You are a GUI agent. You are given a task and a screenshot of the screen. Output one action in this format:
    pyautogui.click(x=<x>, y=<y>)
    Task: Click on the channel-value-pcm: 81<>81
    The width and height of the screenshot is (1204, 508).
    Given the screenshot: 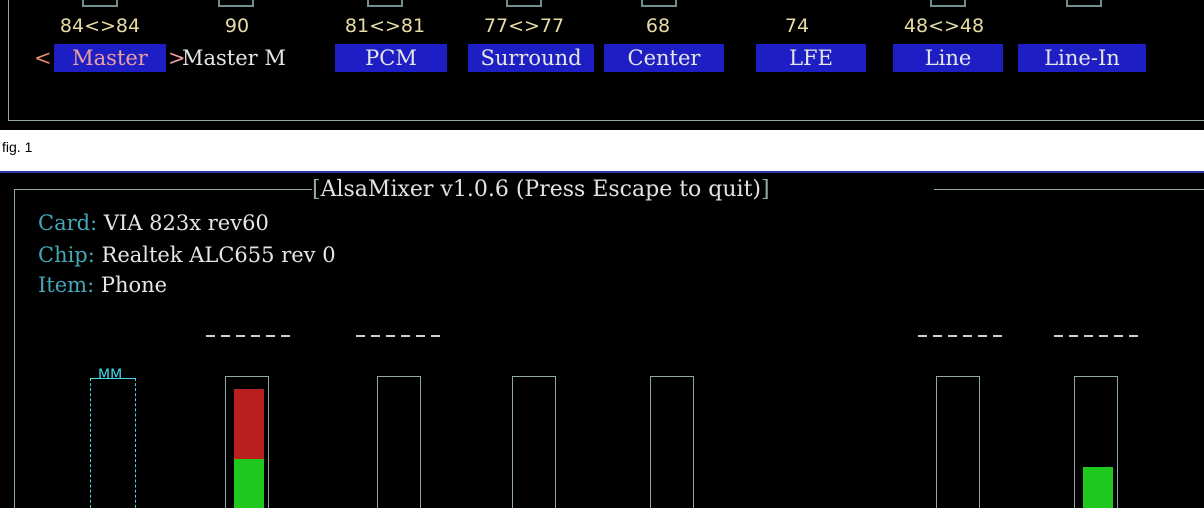 What is the action you would take?
    pyautogui.click(x=385, y=26)
    